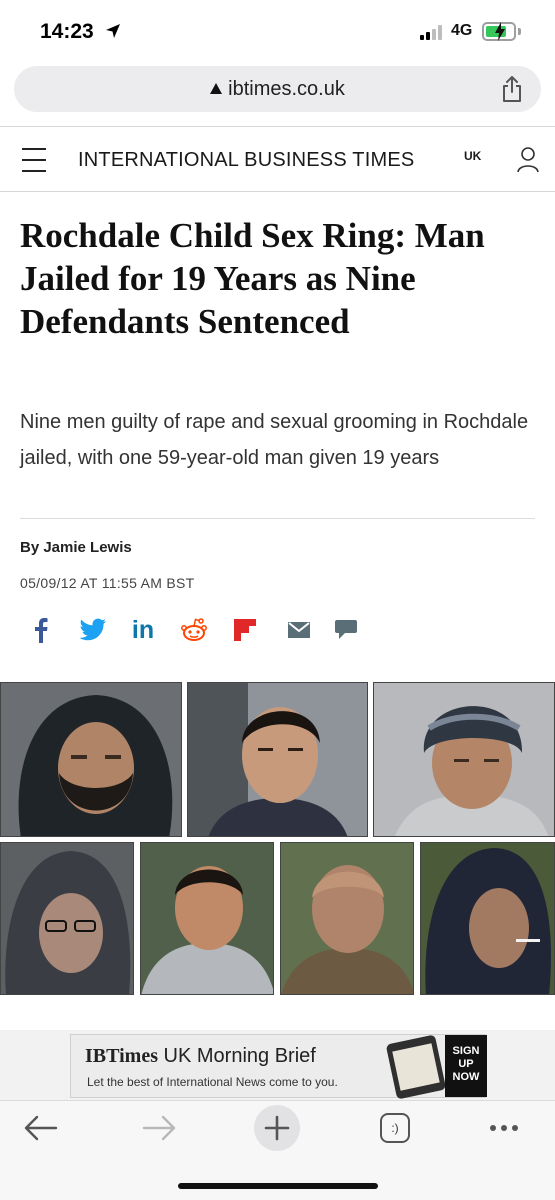 The height and width of the screenshot is (1200, 555). I want to click on comment-icon, so click(346, 630).